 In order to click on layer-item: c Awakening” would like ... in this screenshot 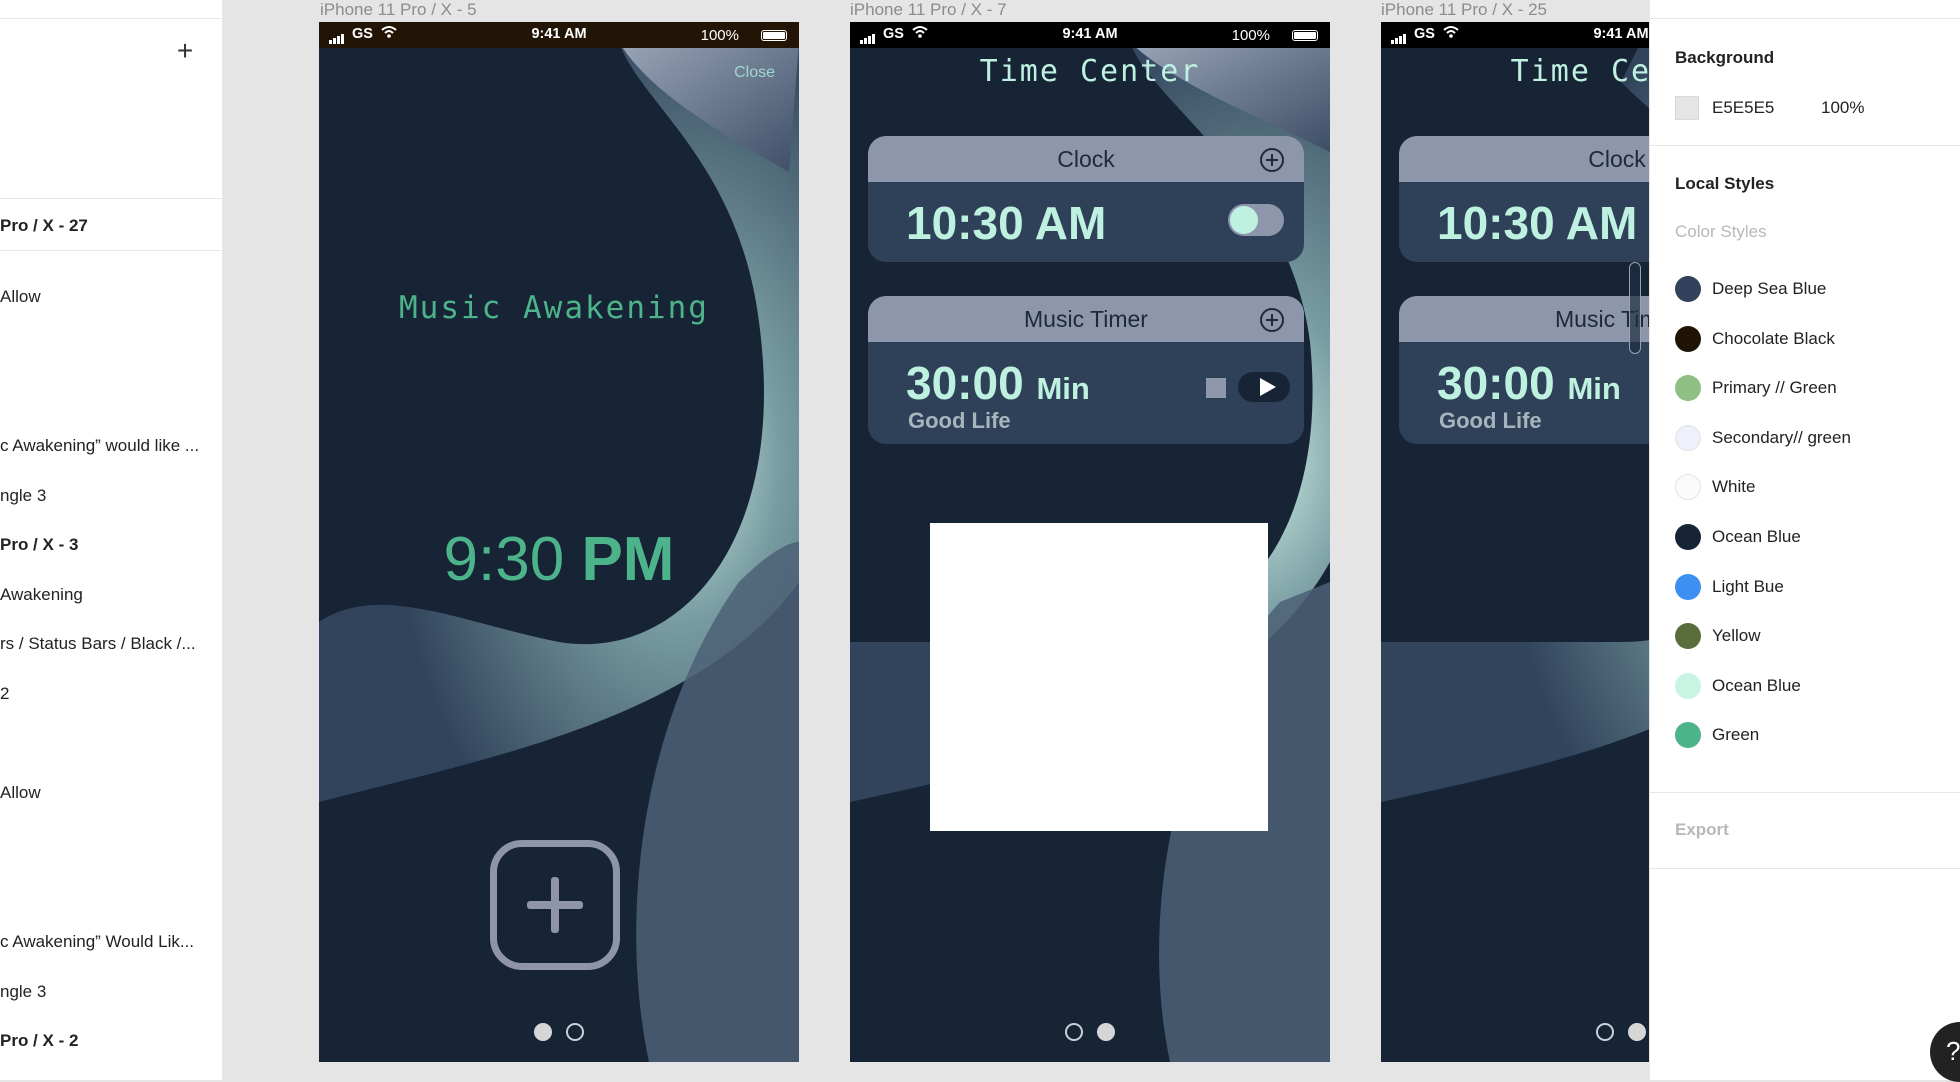, I will do `click(106, 446)`.